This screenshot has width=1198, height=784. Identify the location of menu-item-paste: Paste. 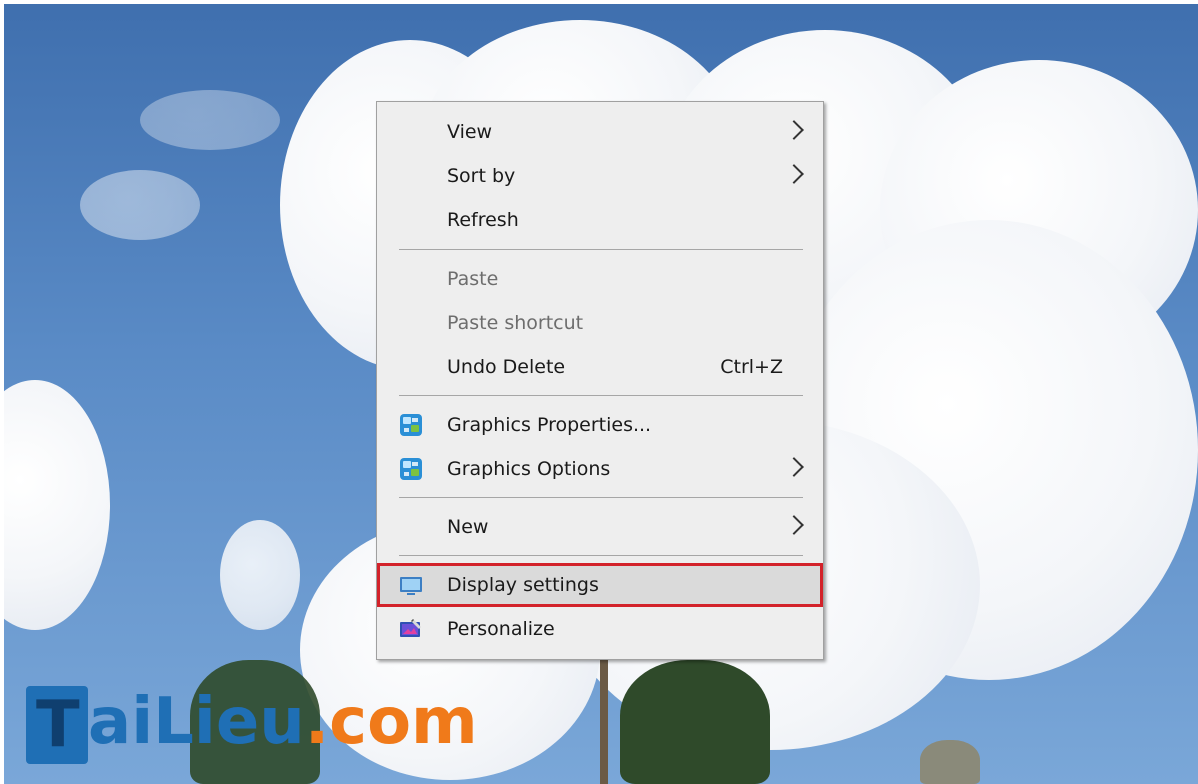
(600, 279).